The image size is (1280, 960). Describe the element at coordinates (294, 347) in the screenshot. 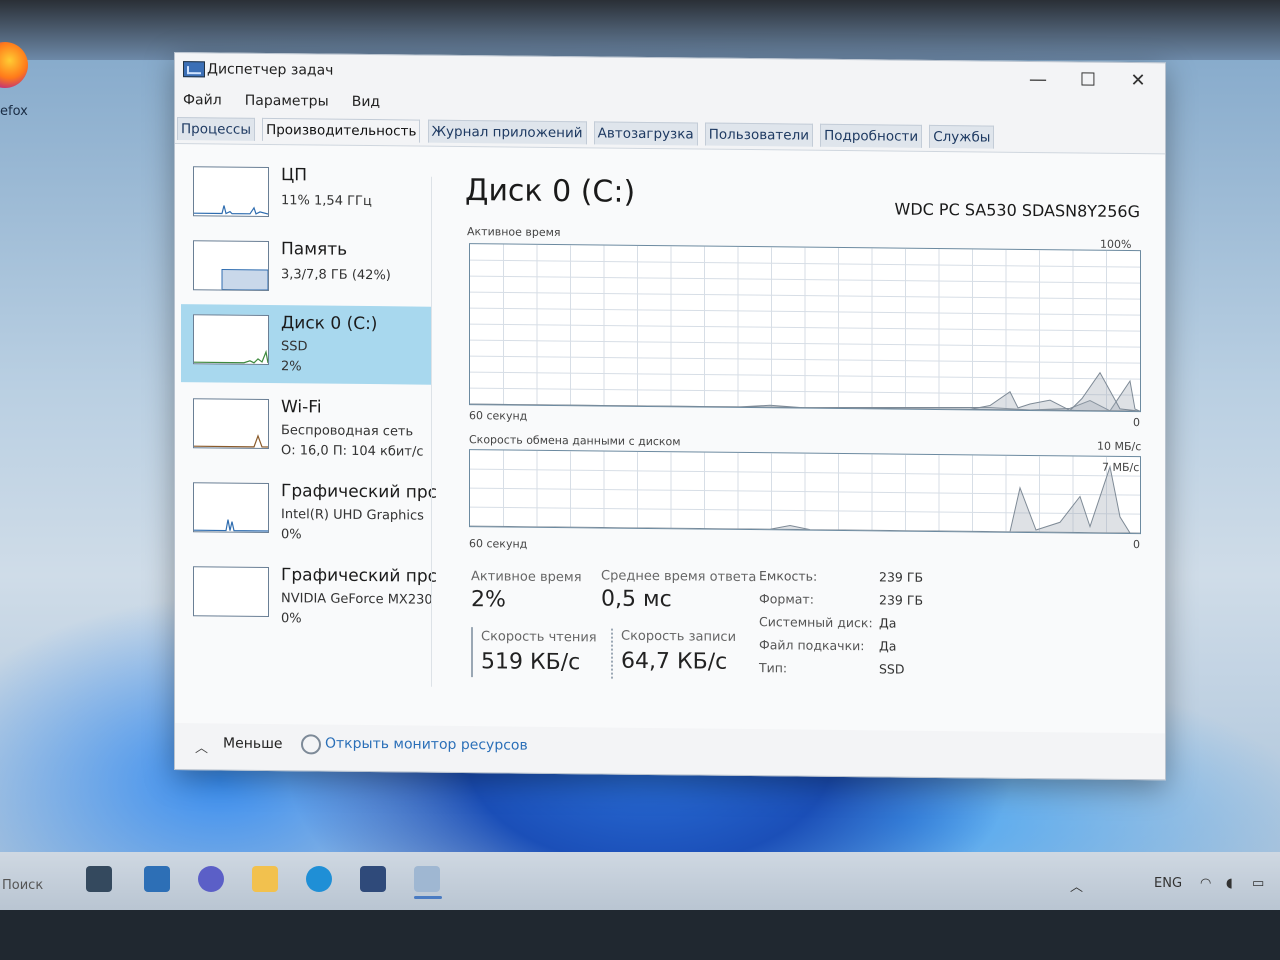

I see `perf-item-detail: SSD` at that location.